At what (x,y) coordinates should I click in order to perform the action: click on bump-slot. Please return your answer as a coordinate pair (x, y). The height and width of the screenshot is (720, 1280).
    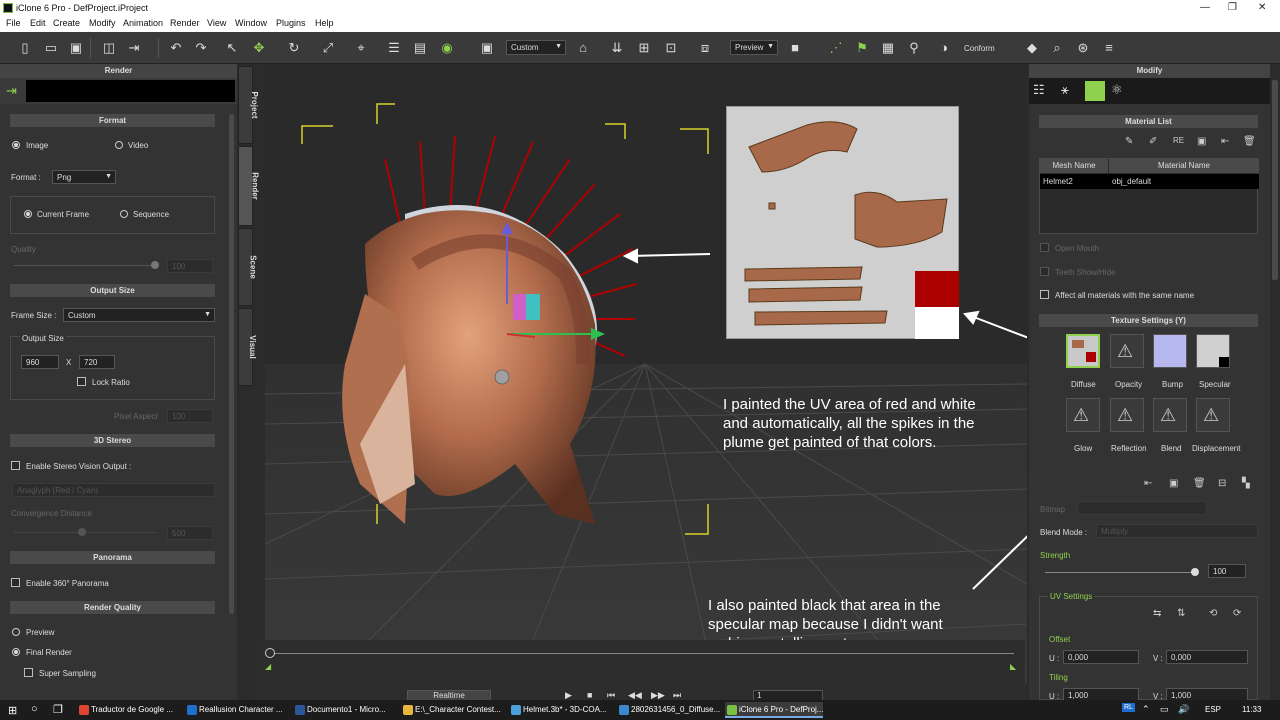
    Looking at the image, I should click on (1170, 351).